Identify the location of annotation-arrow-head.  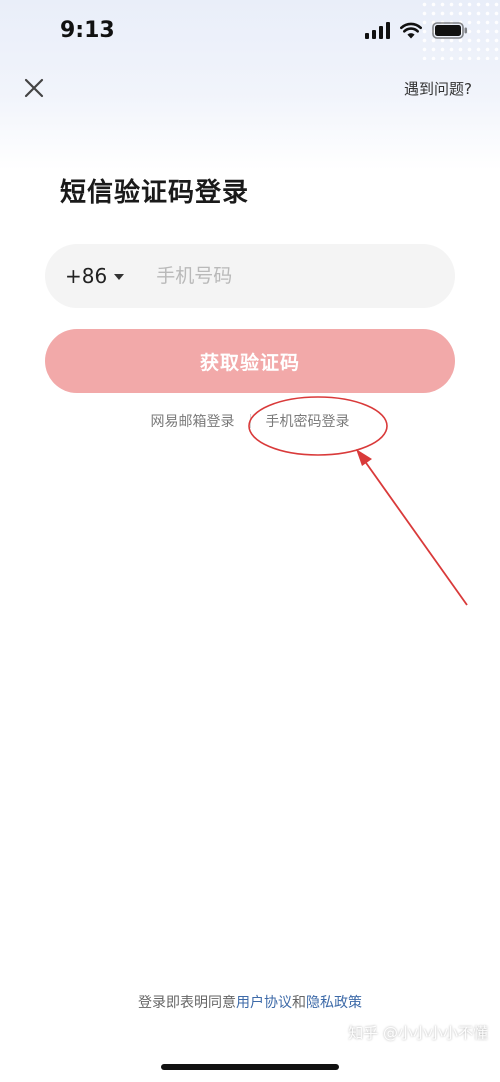
(364, 457).